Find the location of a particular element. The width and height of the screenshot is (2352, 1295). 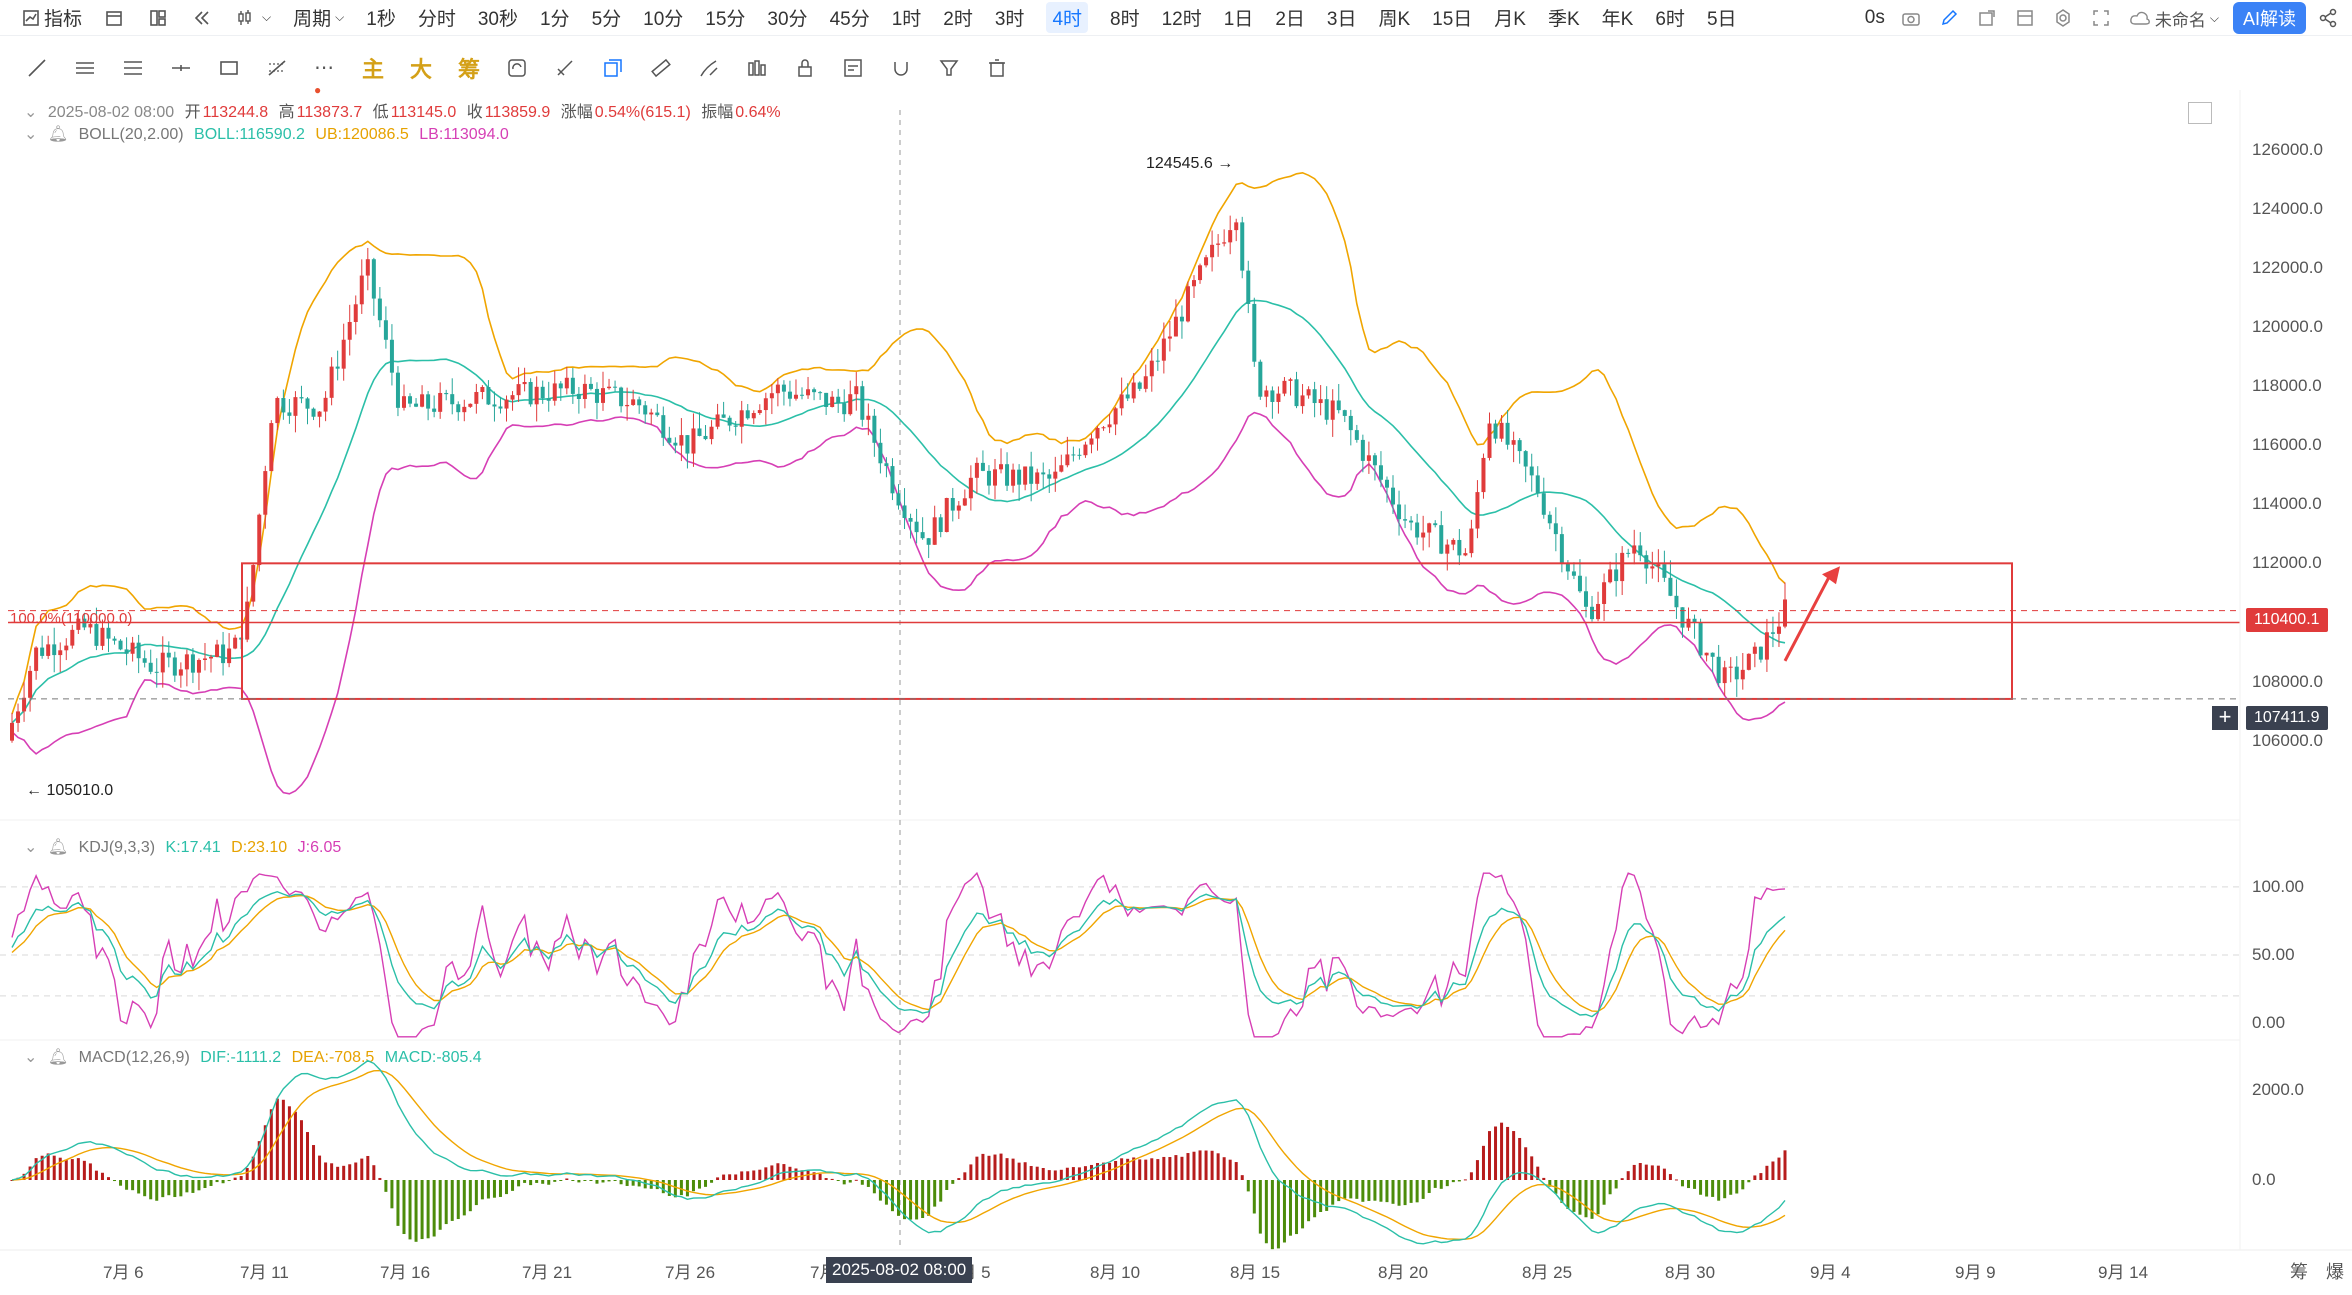

time-axis-label: 7月 21 is located at coordinates (547, 1272).